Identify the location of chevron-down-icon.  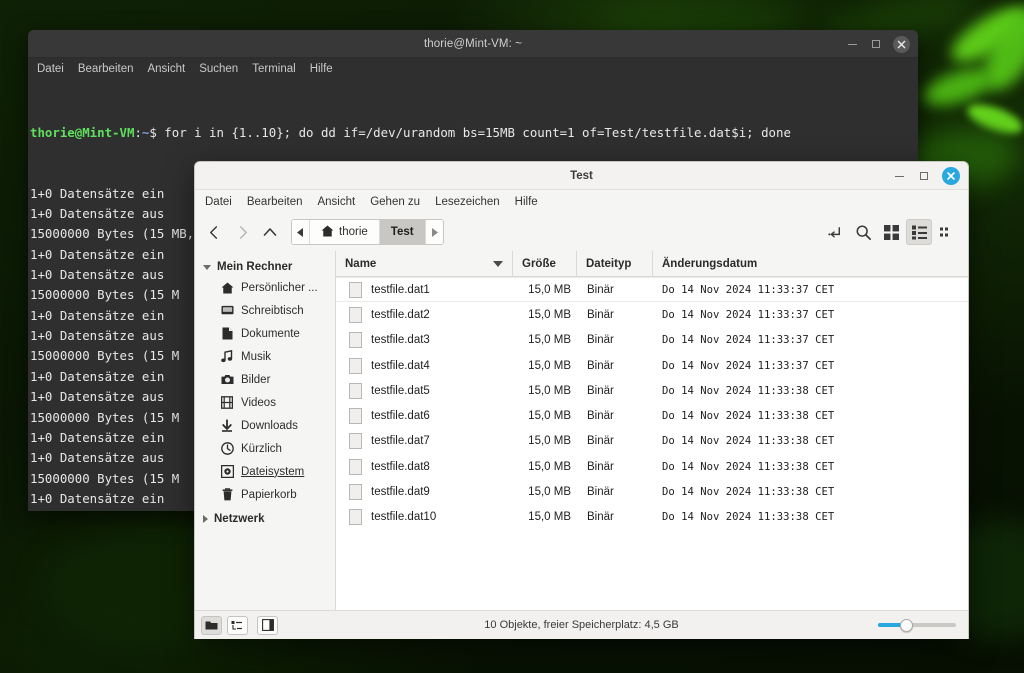
(207, 267).